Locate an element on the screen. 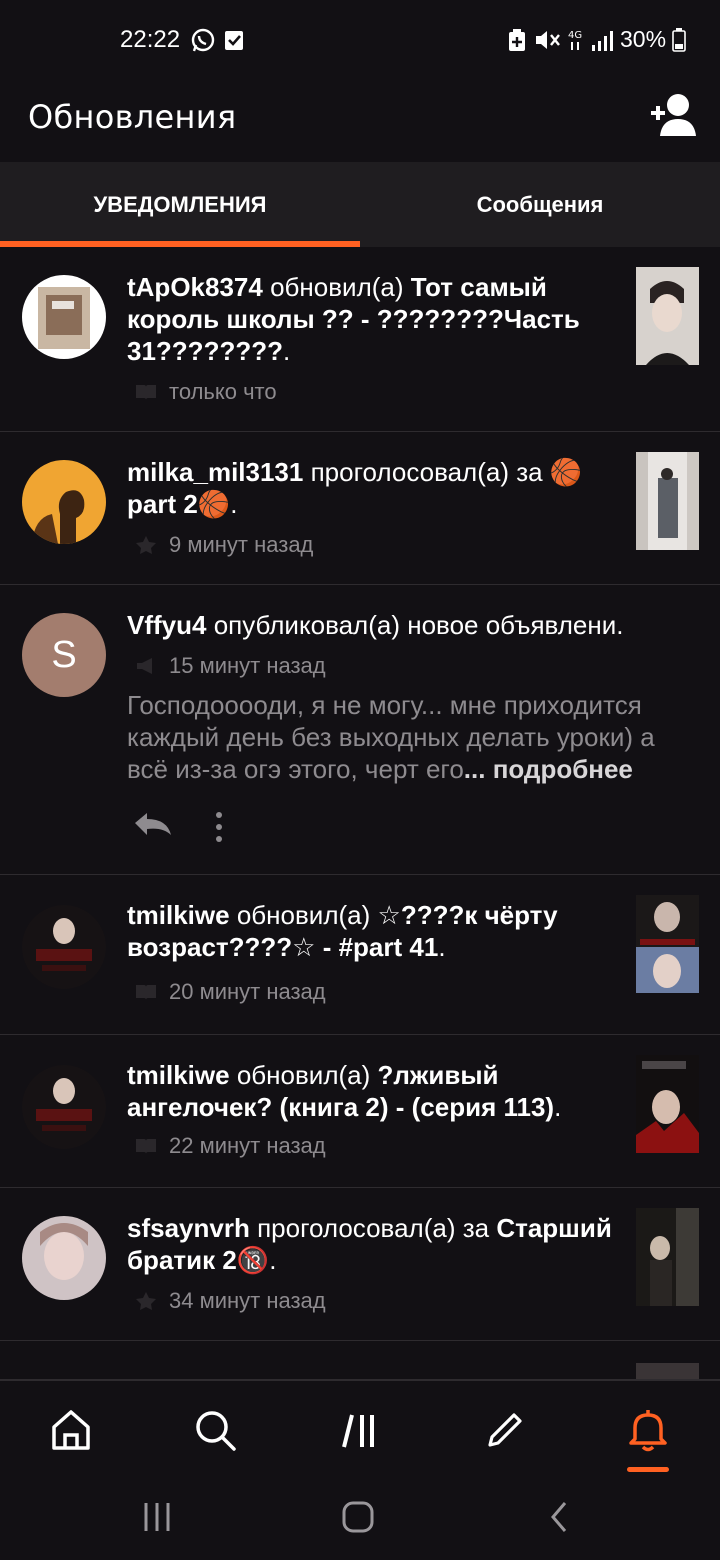 Image resolution: width=720 pixels, height=1560 pixels. bottom-navigation is located at coordinates (360, 1431).